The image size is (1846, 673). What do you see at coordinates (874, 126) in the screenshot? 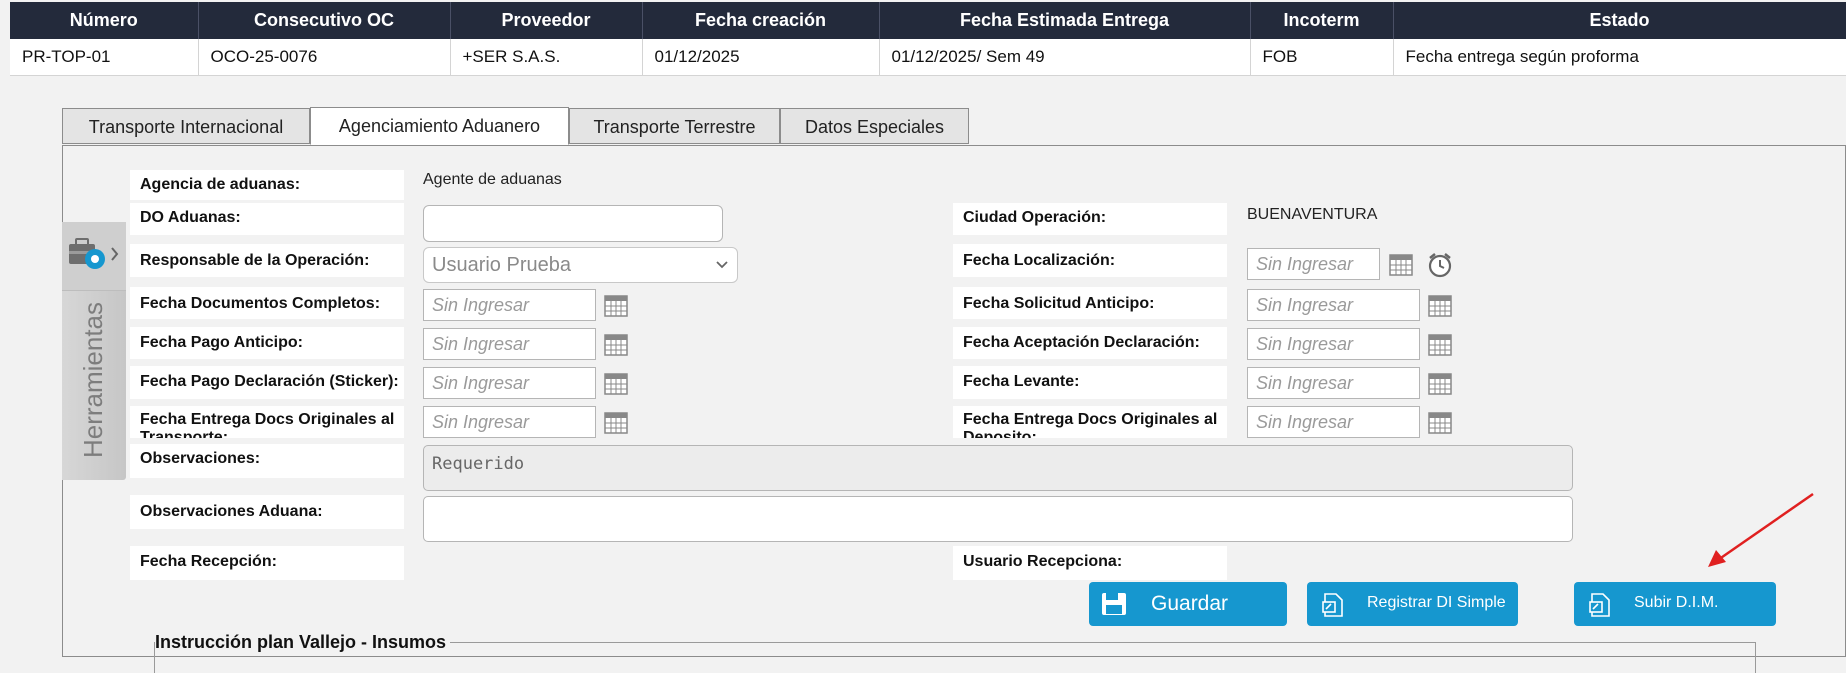
I see `tab-datos-especiales: Datos Especiales` at bounding box center [874, 126].